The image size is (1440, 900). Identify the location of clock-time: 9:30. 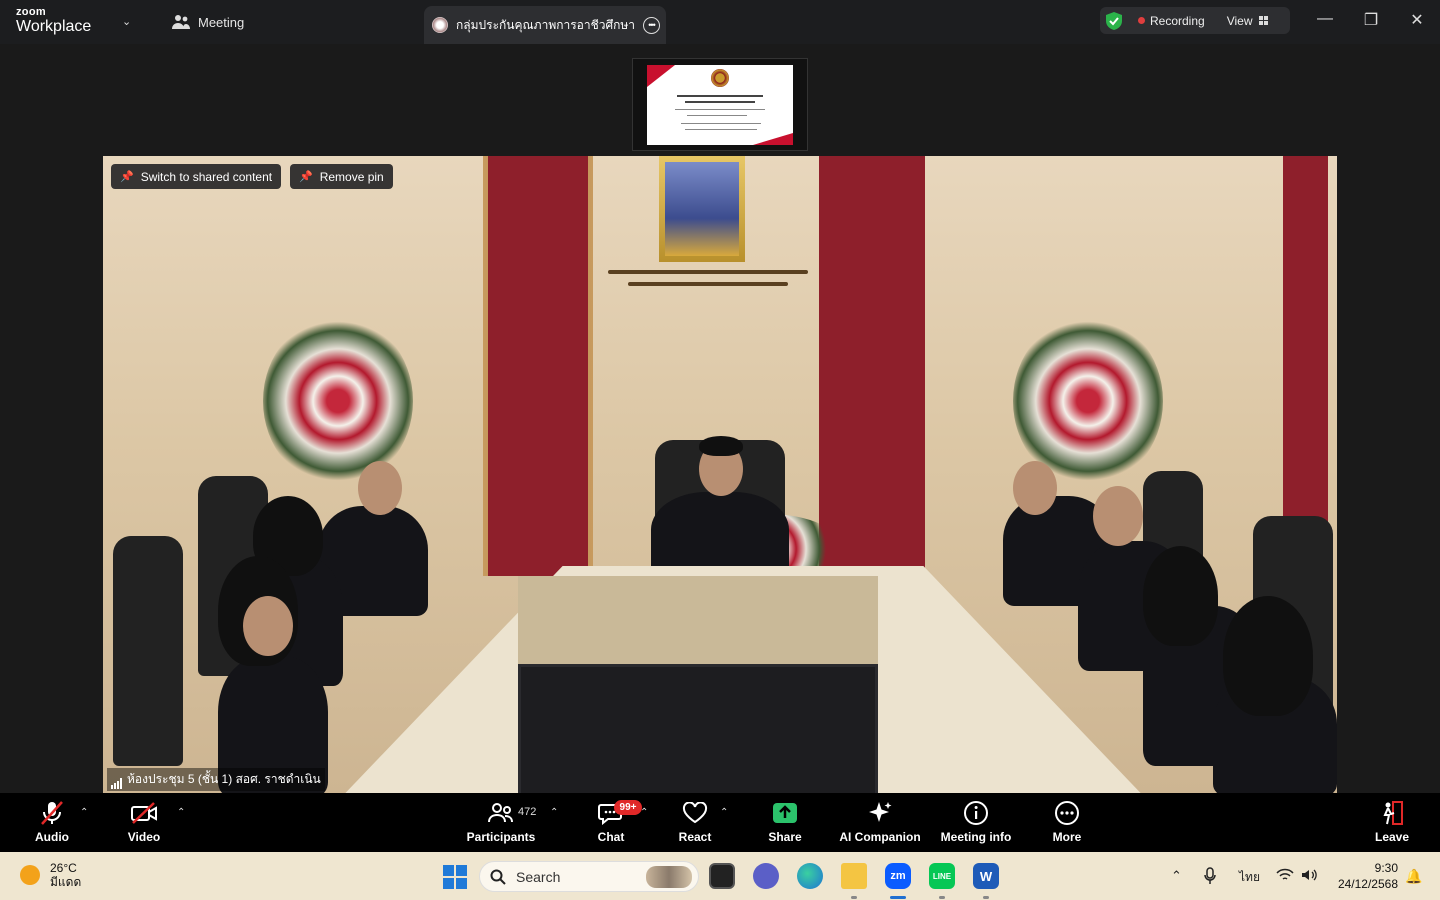
(1386, 868).